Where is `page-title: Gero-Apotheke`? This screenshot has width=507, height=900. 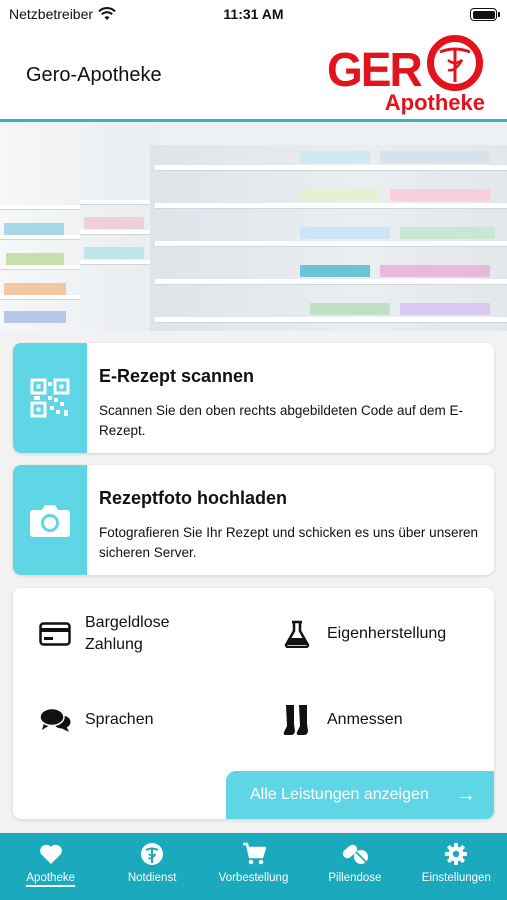
page-title: Gero-Apotheke is located at coordinates (94, 75).